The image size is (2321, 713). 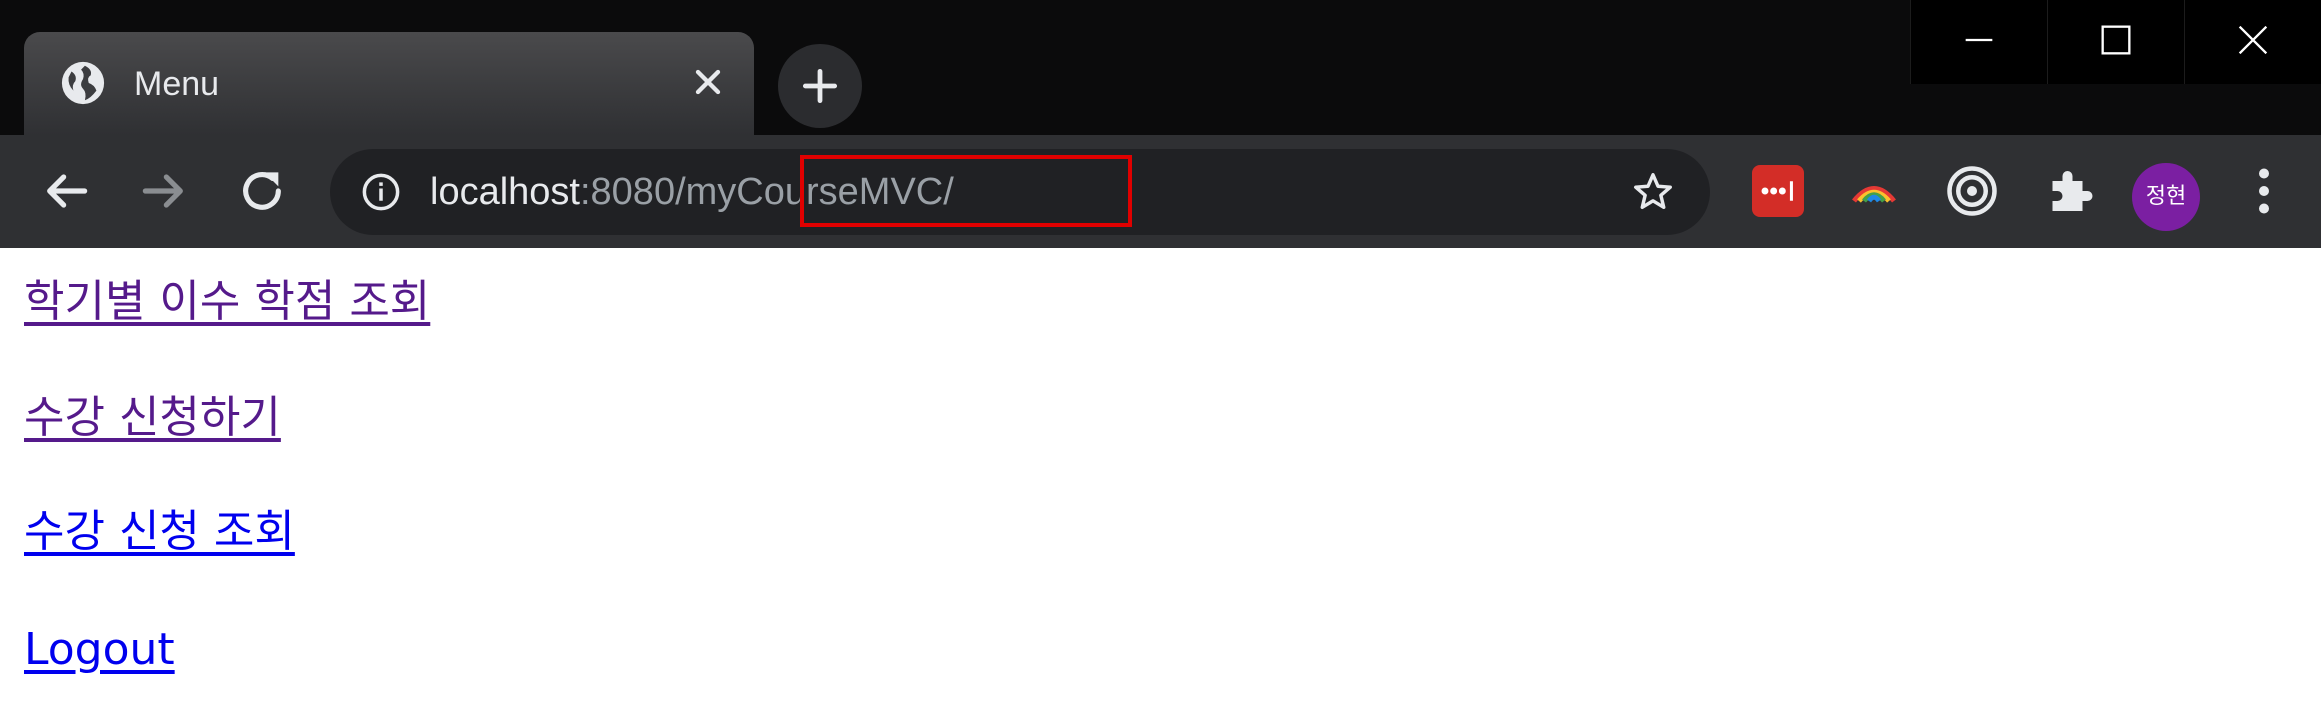 I want to click on close-icon, so click(x=2253, y=40).